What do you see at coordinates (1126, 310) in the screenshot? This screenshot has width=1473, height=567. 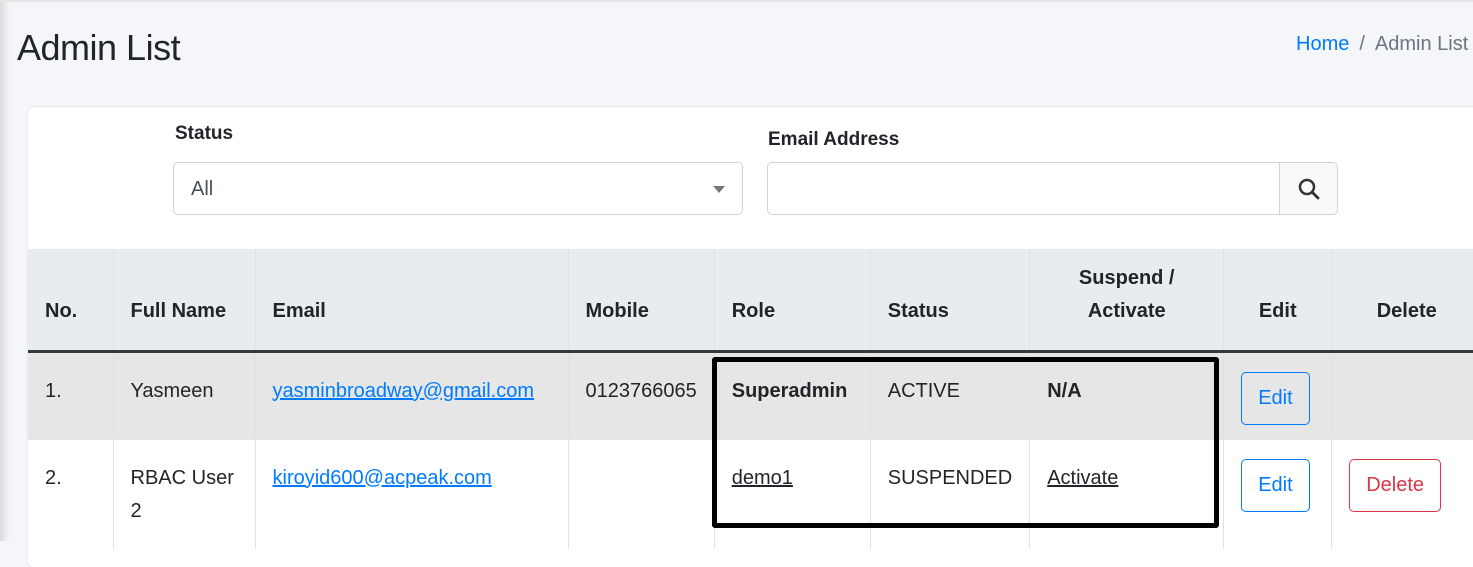 I see `col-suspend-line2: Activate` at bounding box center [1126, 310].